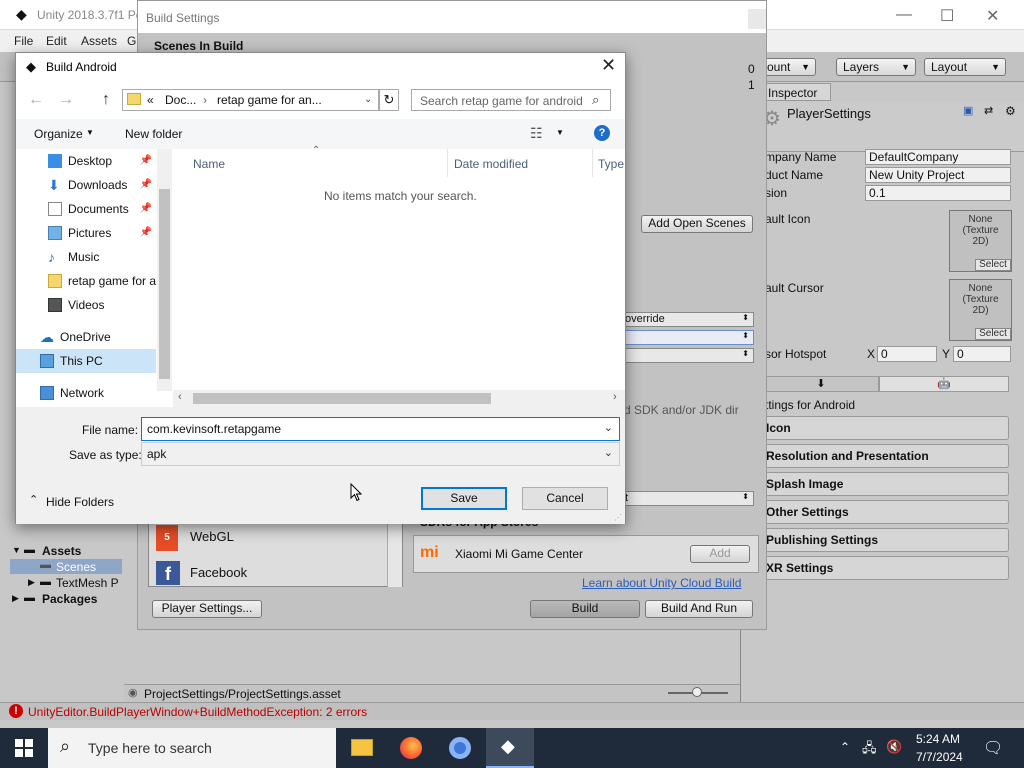 The width and height of the screenshot is (1024, 768). What do you see at coordinates (58, 134) in the screenshot?
I see `organize-button: Organize` at bounding box center [58, 134].